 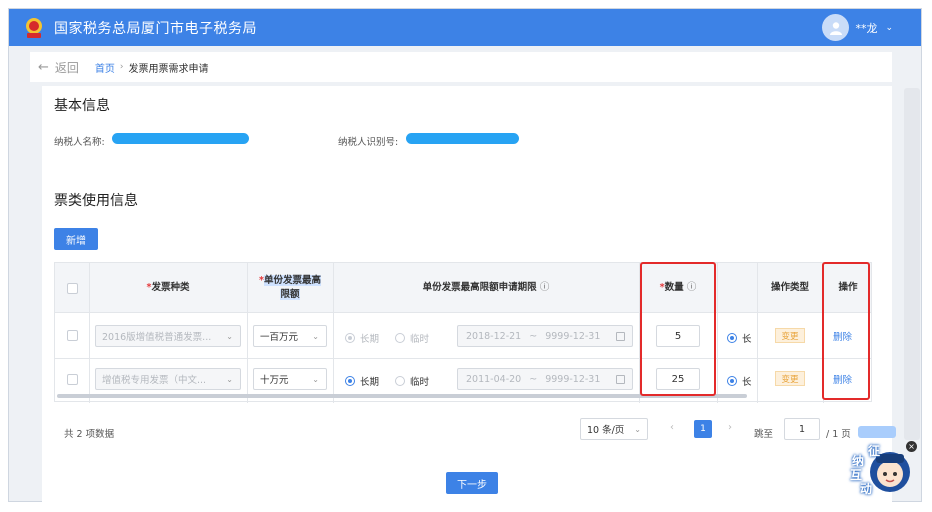 I want to click on max-amount-select: 一百万元 ⌄, so click(x=290, y=336).